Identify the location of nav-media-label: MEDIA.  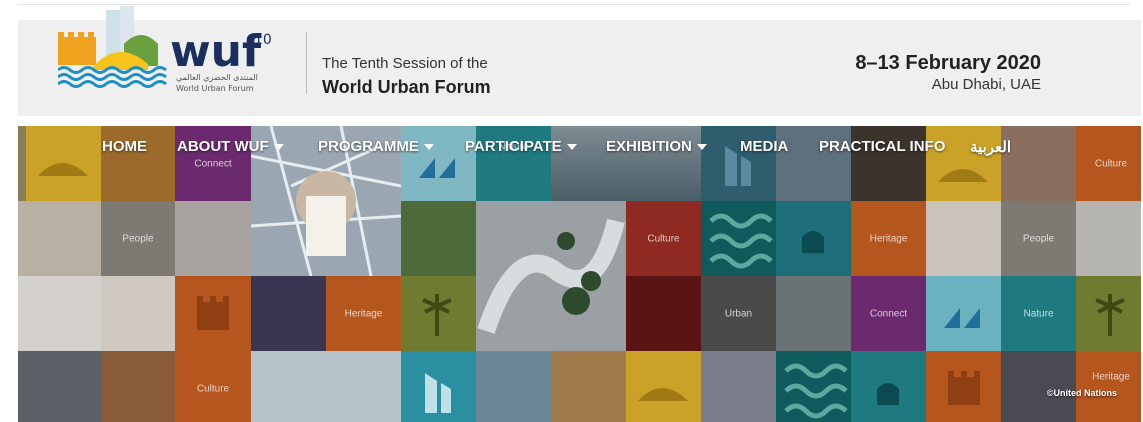
(764, 146).